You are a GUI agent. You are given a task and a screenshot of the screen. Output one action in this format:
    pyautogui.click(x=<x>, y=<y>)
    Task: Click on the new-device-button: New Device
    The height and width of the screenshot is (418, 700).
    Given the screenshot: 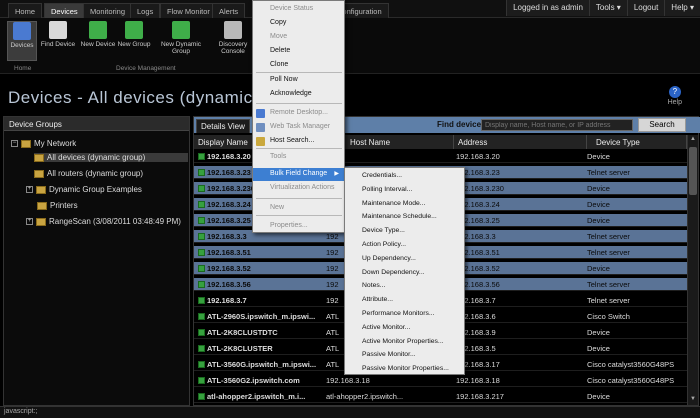 What is the action you would take?
    pyautogui.click(x=98, y=41)
    